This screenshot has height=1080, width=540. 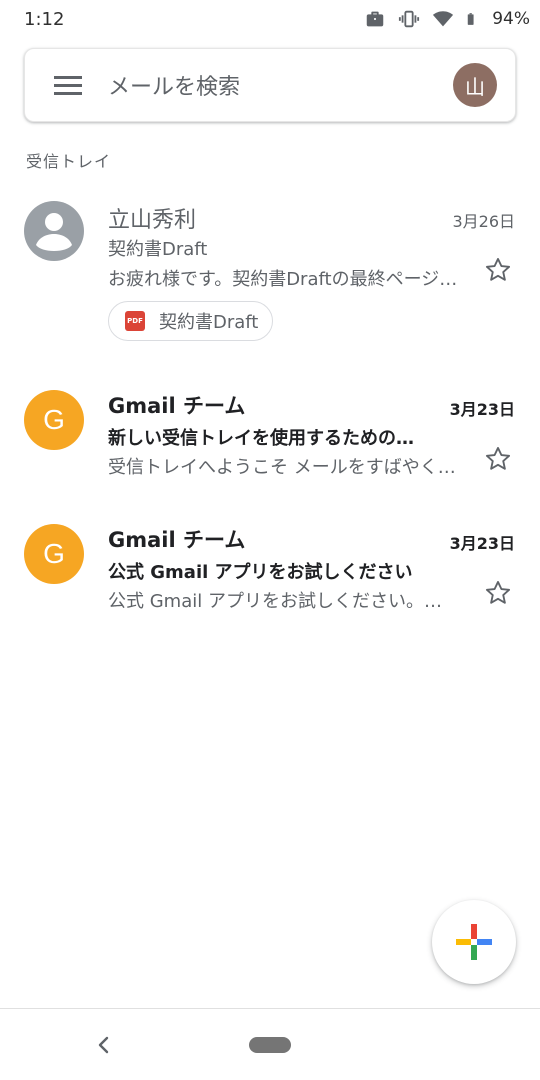 I want to click on home-pill, so click(x=270, y=1045).